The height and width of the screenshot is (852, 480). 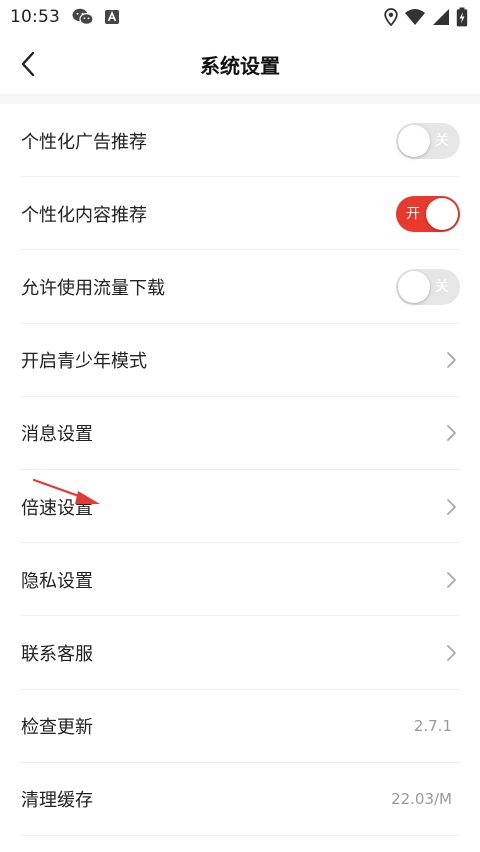 I want to click on status-system-icons, so click(x=426, y=17).